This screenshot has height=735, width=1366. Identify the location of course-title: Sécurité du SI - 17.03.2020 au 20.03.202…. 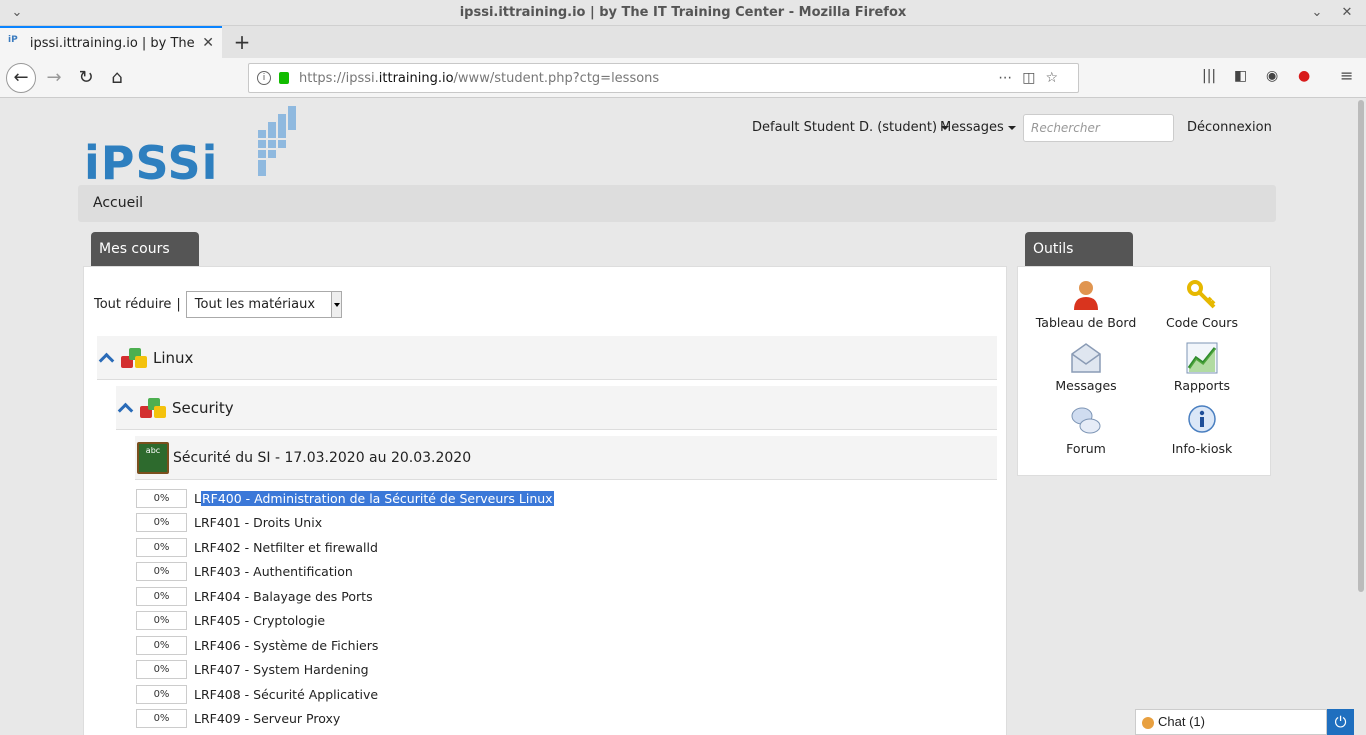
(322, 457).